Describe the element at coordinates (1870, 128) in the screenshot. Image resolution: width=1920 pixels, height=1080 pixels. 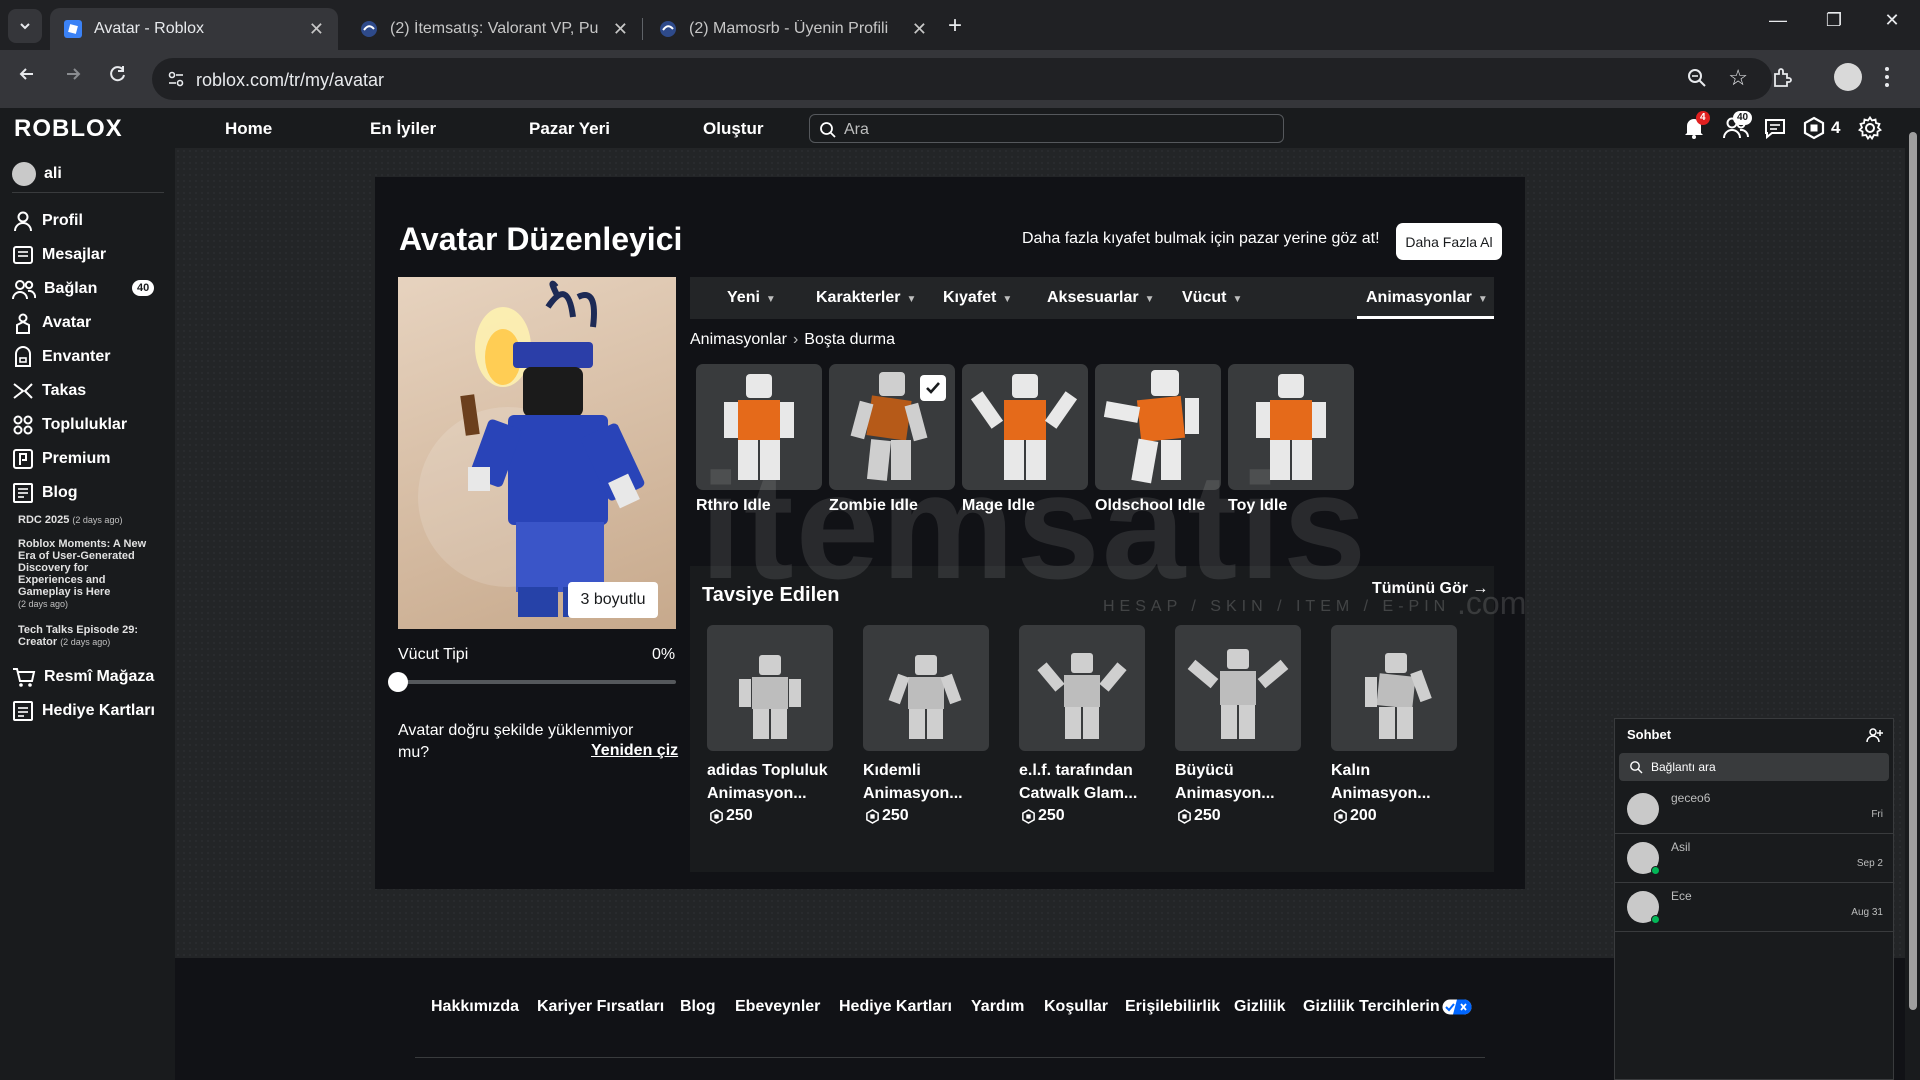
I see `settings-gear-icon` at that location.